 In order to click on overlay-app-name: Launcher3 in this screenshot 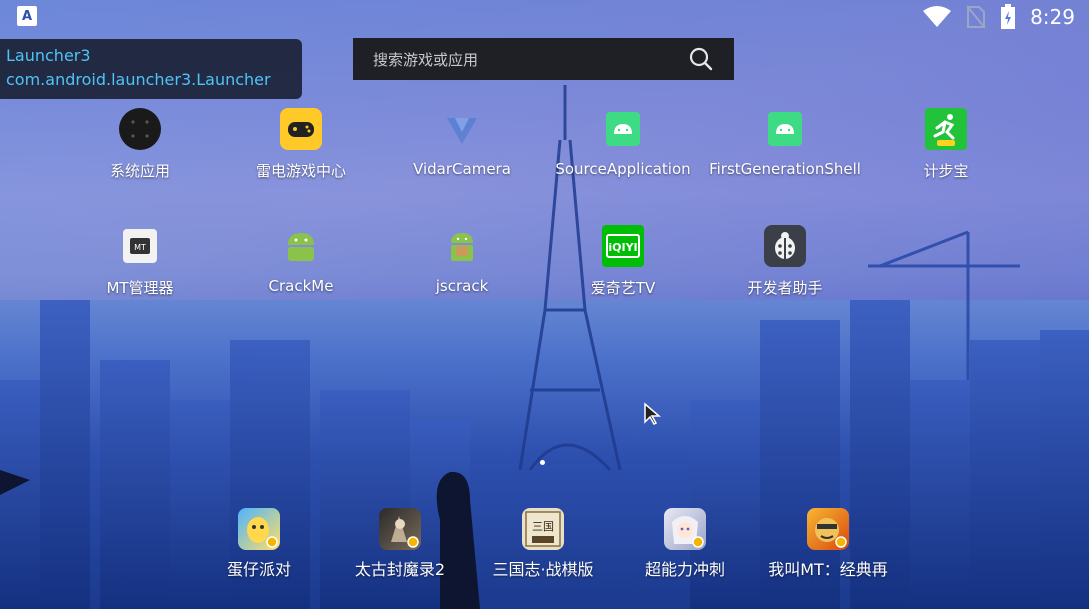, I will do `click(48, 55)`.